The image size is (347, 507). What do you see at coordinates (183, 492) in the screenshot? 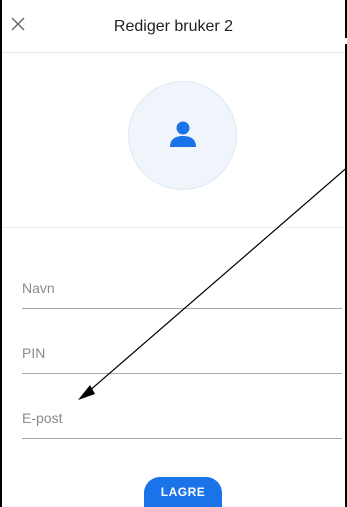
I see `save-button: LAGRE` at bounding box center [183, 492].